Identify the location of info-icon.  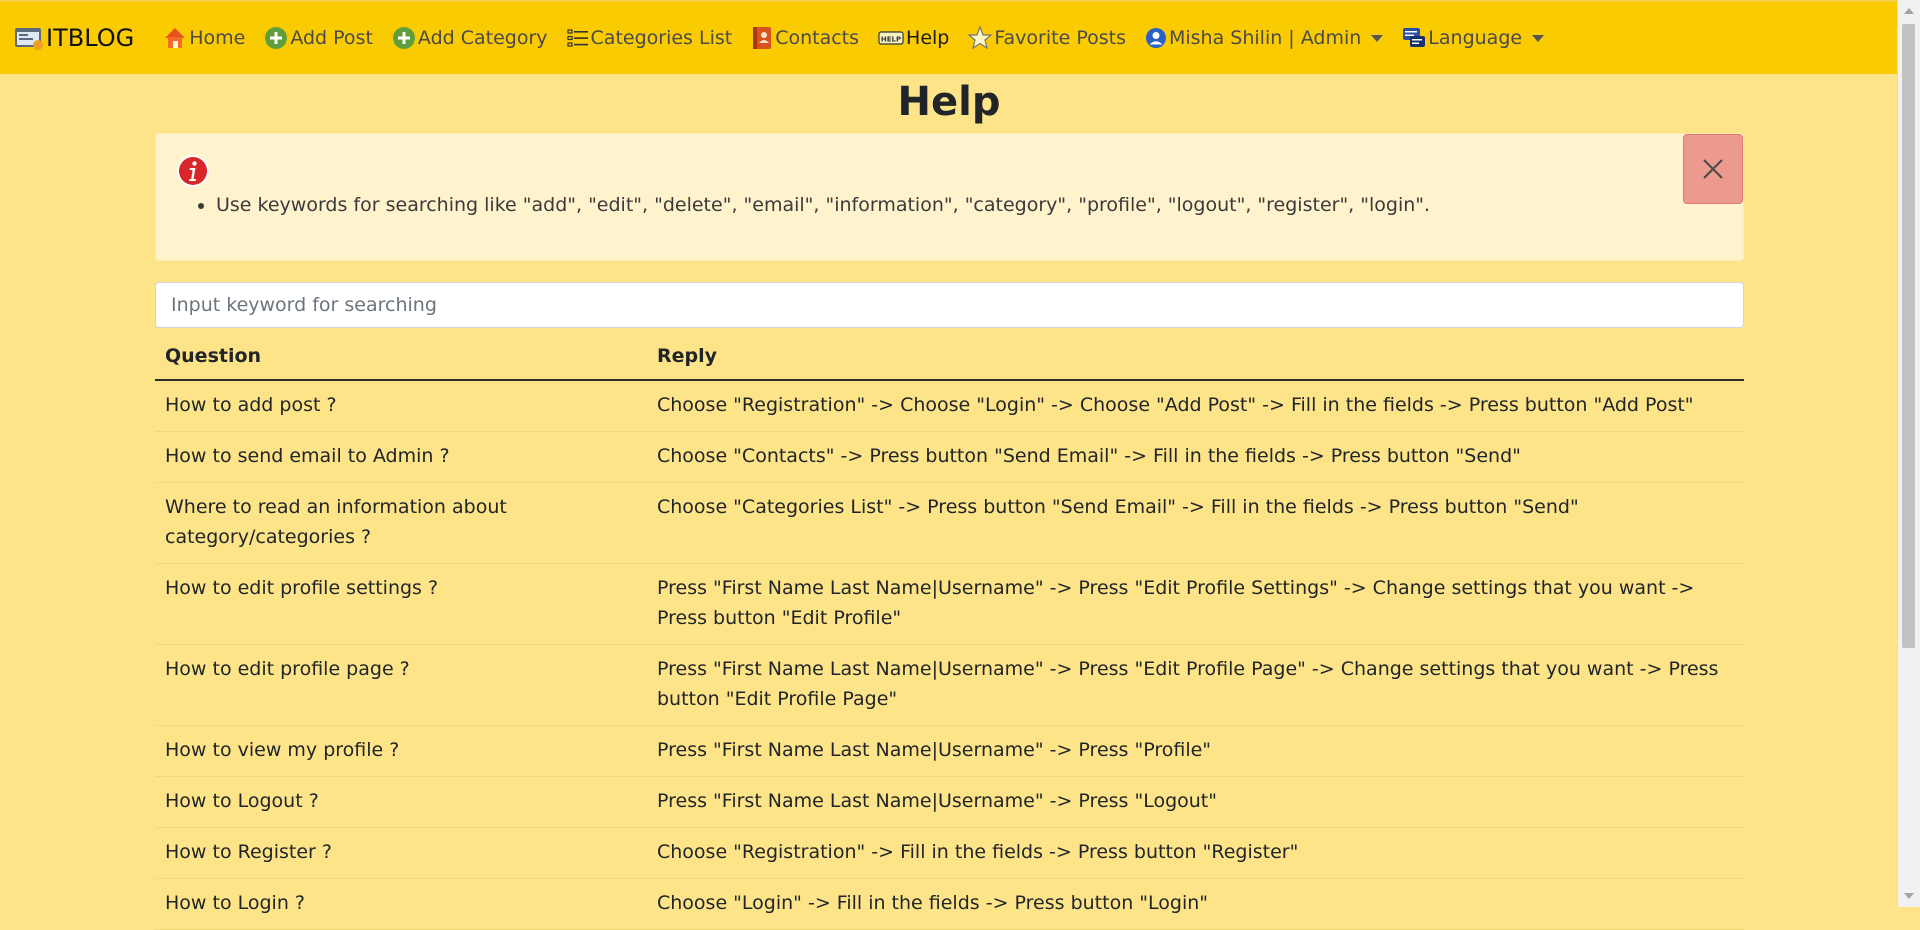
(193, 171).